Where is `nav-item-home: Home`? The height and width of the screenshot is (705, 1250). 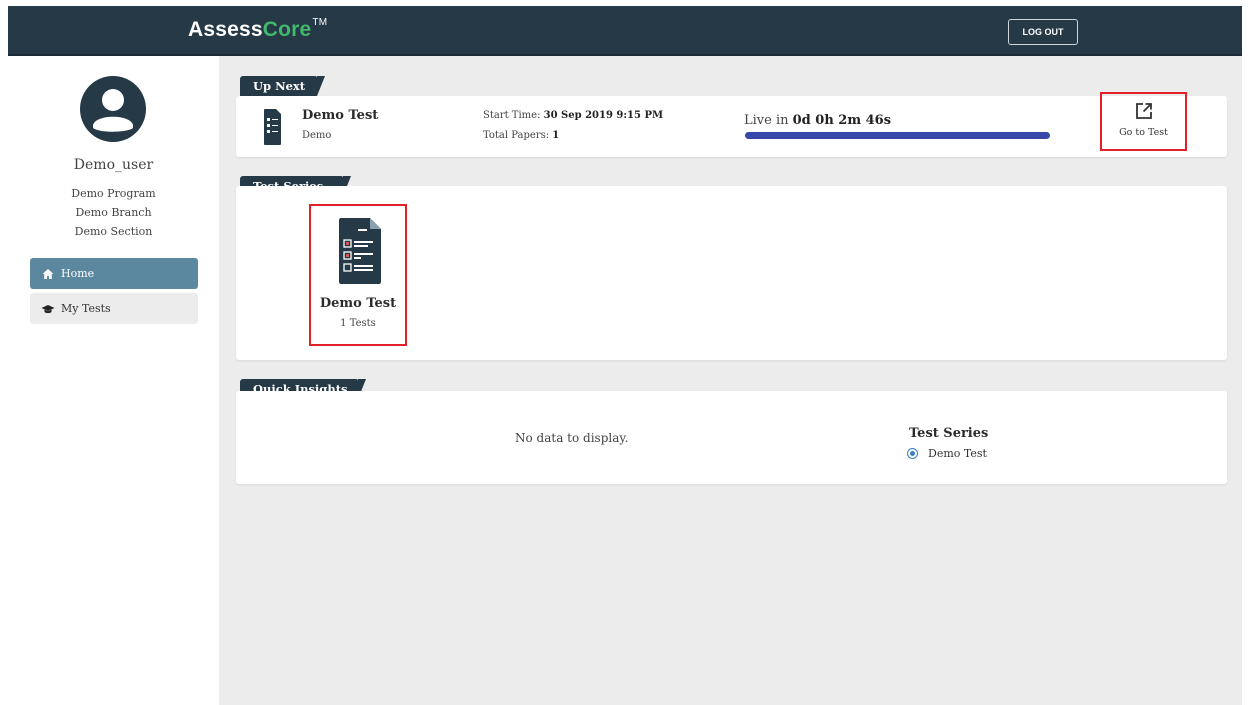 nav-item-home: Home is located at coordinates (114, 273).